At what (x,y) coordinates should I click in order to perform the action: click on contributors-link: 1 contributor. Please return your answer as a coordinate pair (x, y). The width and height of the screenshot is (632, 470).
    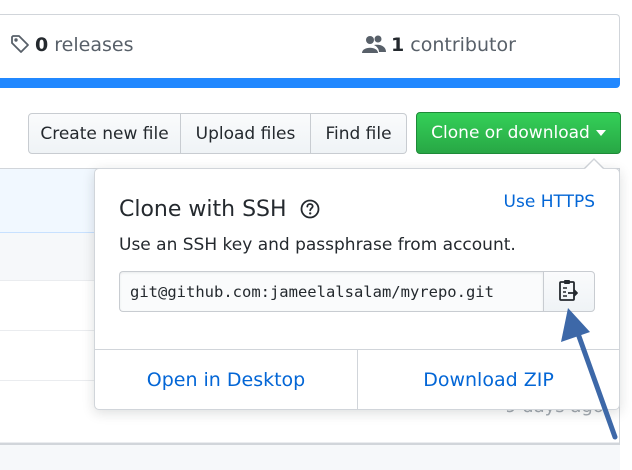
    Looking at the image, I should click on (439, 46).